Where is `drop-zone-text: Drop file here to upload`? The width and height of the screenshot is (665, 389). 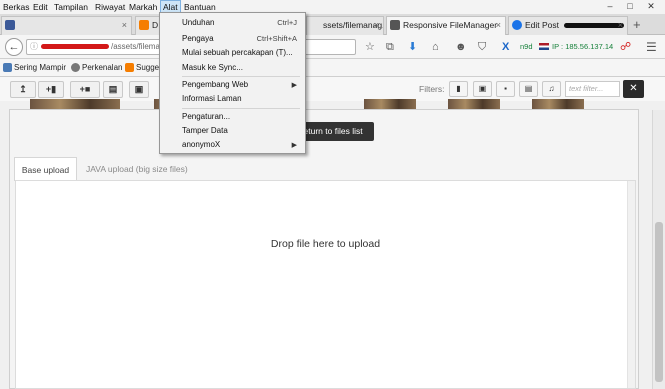 drop-zone-text: Drop file here to upload is located at coordinates (325, 244).